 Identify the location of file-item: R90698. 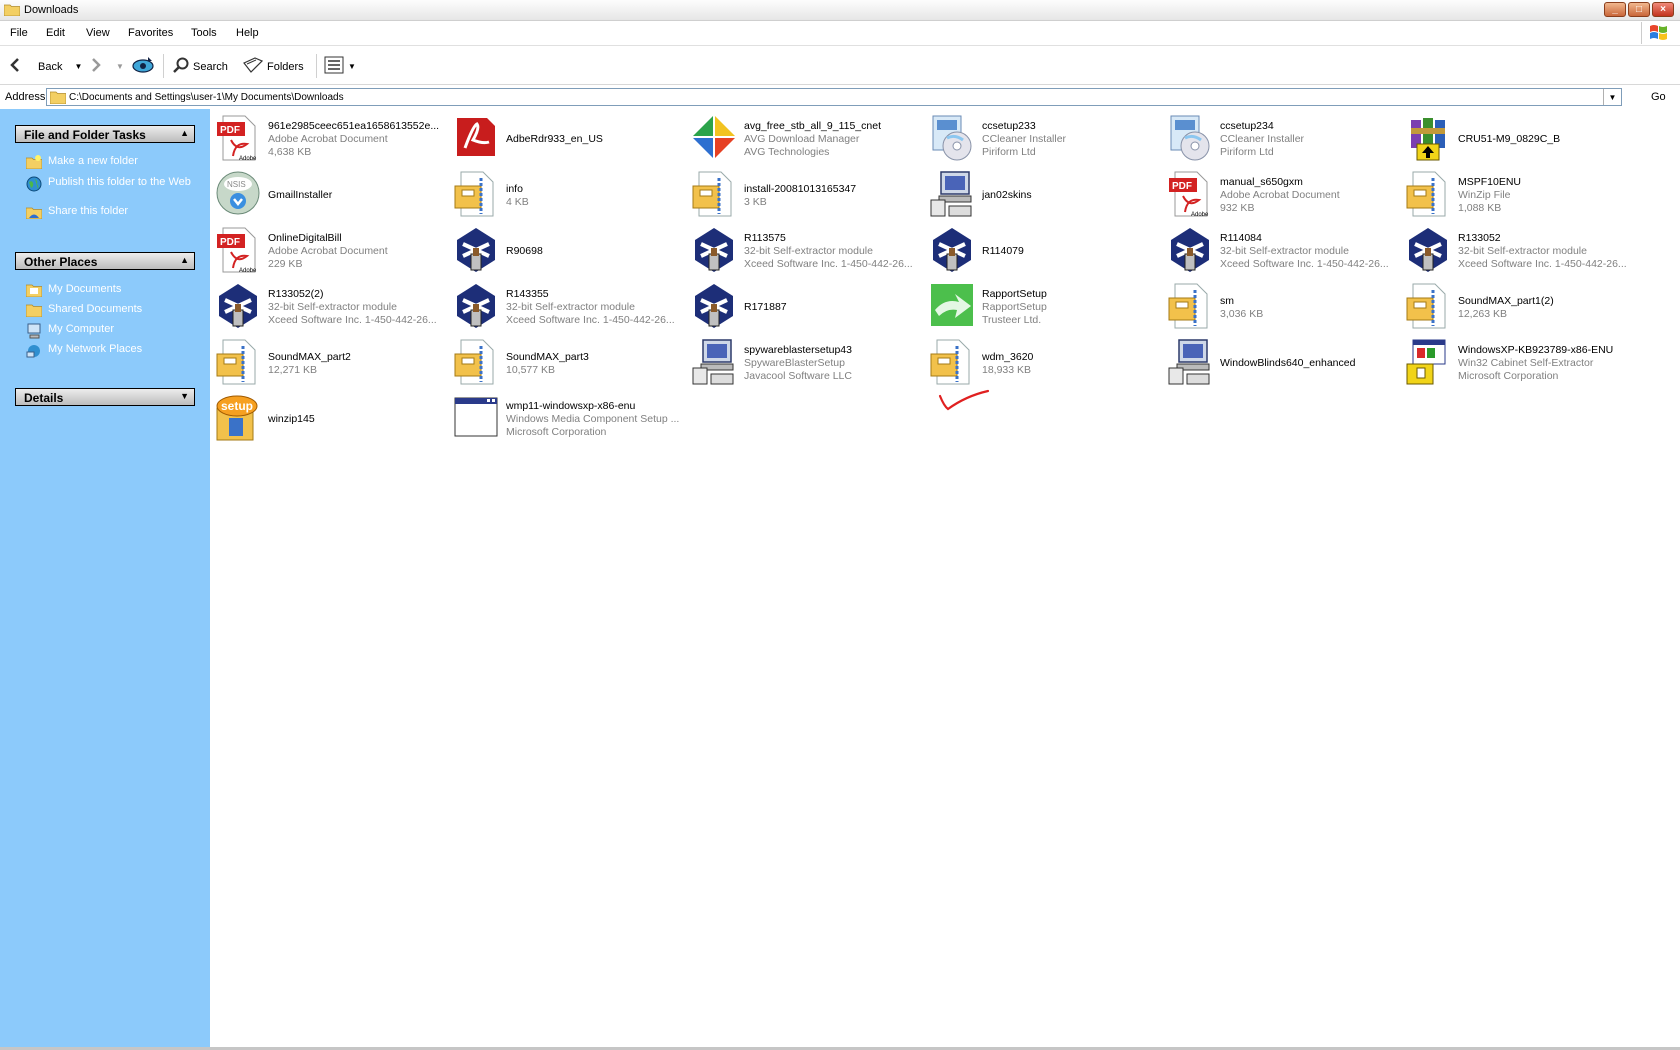
(569, 251).